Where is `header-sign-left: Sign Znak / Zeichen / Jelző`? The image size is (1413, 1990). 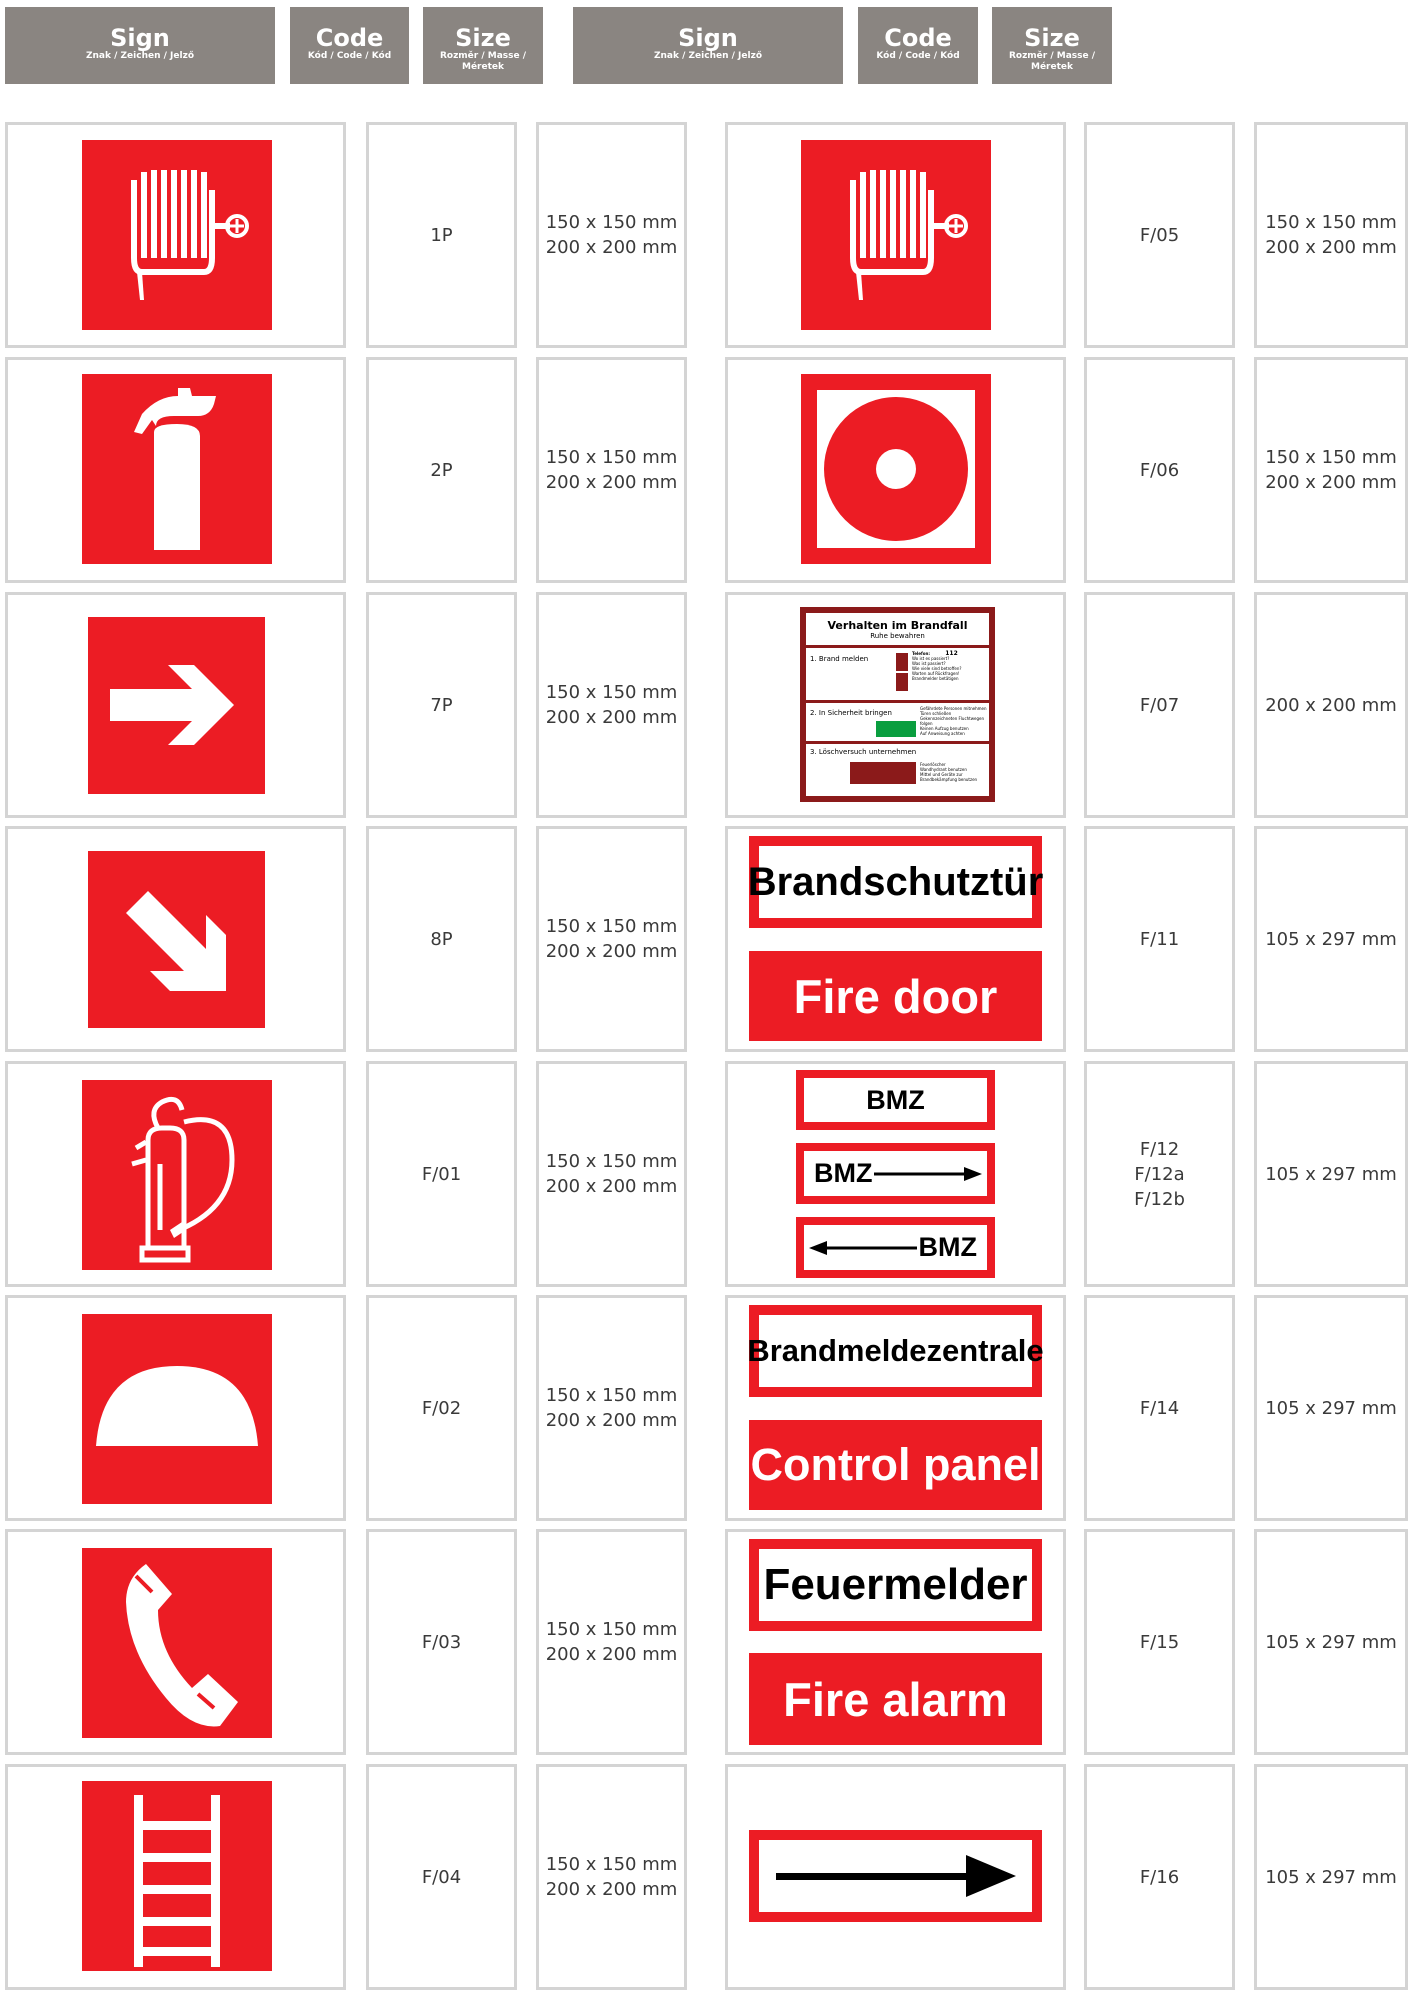
header-sign-left: Sign Znak / Zeichen / Jelző is located at coordinates (140, 45).